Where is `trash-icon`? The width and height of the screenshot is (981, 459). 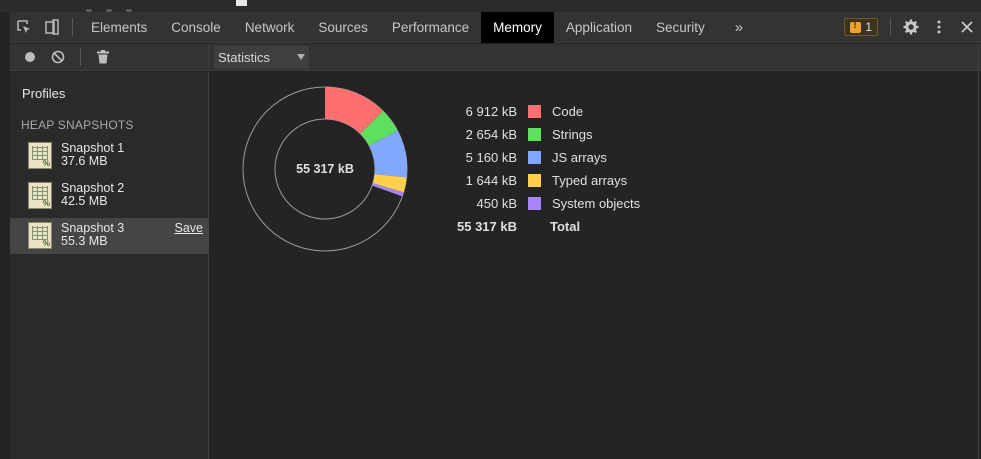 trash-icon is located at coordinates (103, 57).